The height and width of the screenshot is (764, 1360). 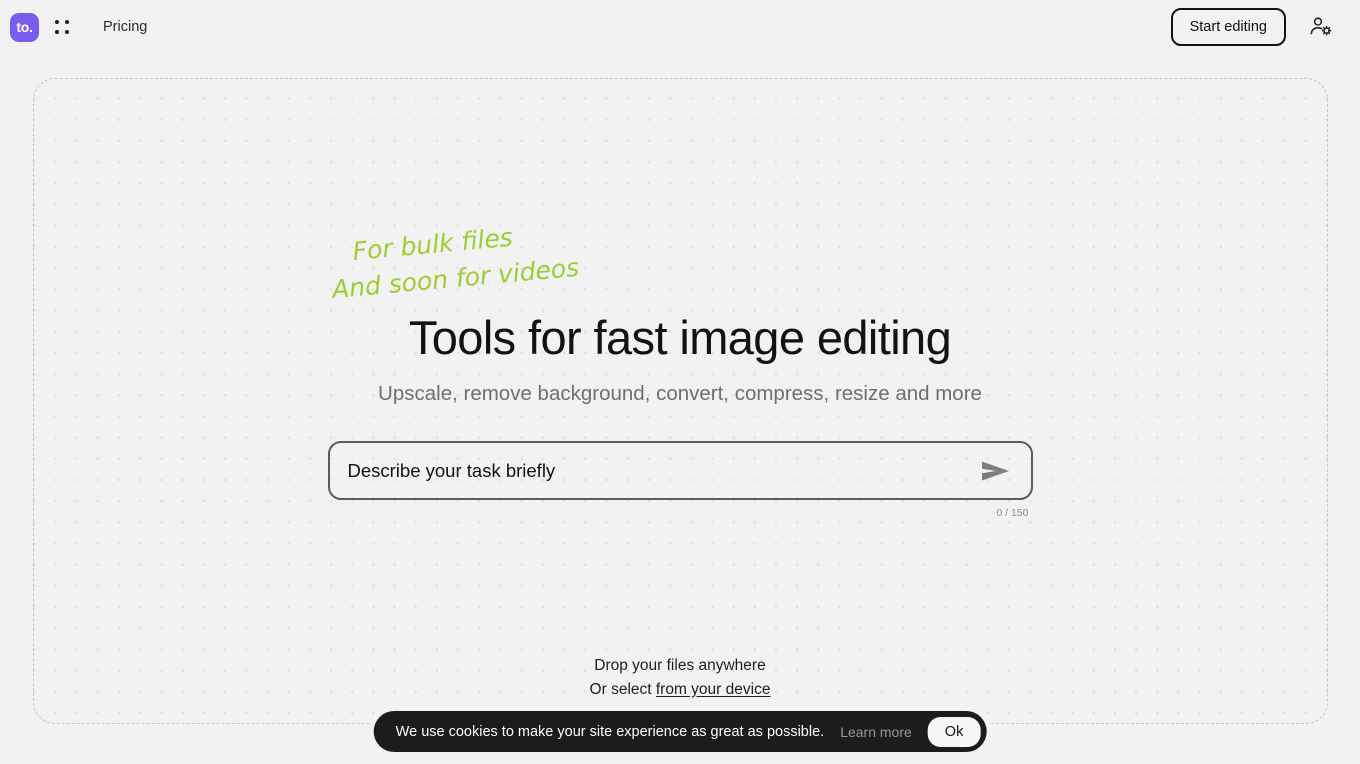 What do you see at coordinates (1321, 27) in the screenshot?
I see `user-gear-icon` at bounding box center [1321, 27].